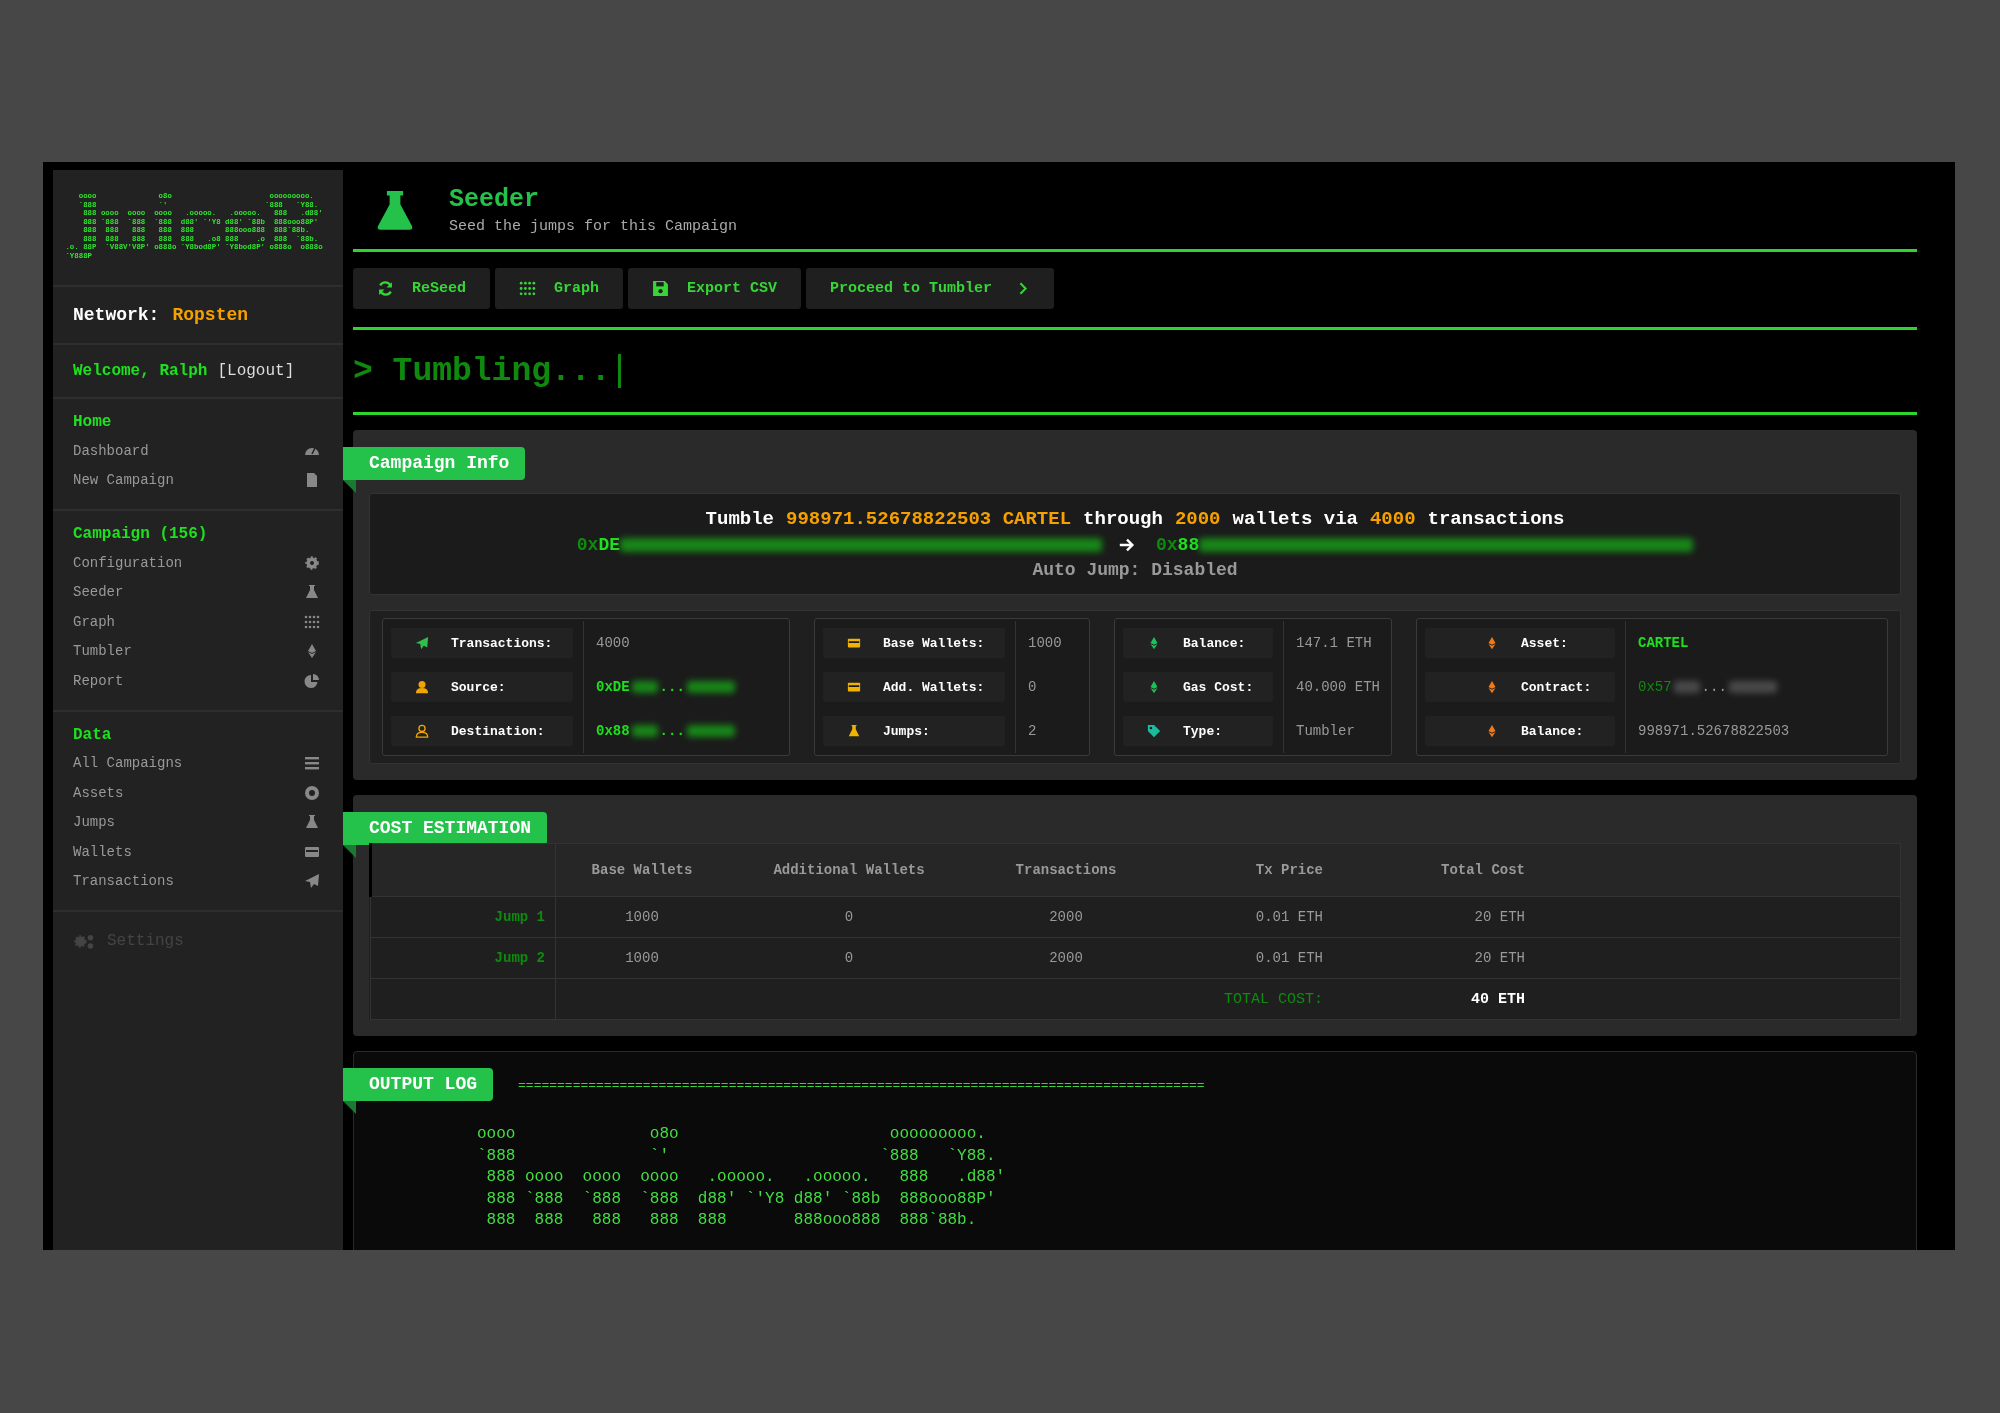 This screenshot has height=1413, width=2000. Describe the element at coordinates (1334, 643) in the screenshot. I see `stat-value: 147.1 ETH` at that location.